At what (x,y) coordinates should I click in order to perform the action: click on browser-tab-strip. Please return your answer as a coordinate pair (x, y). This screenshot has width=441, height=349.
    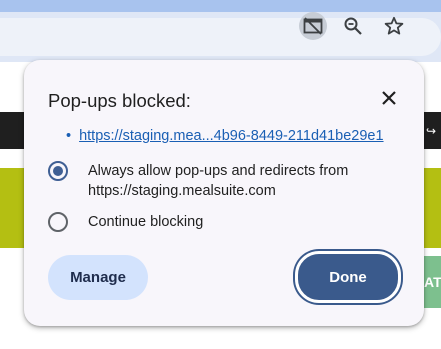
    Looking at the image, I should click on (220, 6).